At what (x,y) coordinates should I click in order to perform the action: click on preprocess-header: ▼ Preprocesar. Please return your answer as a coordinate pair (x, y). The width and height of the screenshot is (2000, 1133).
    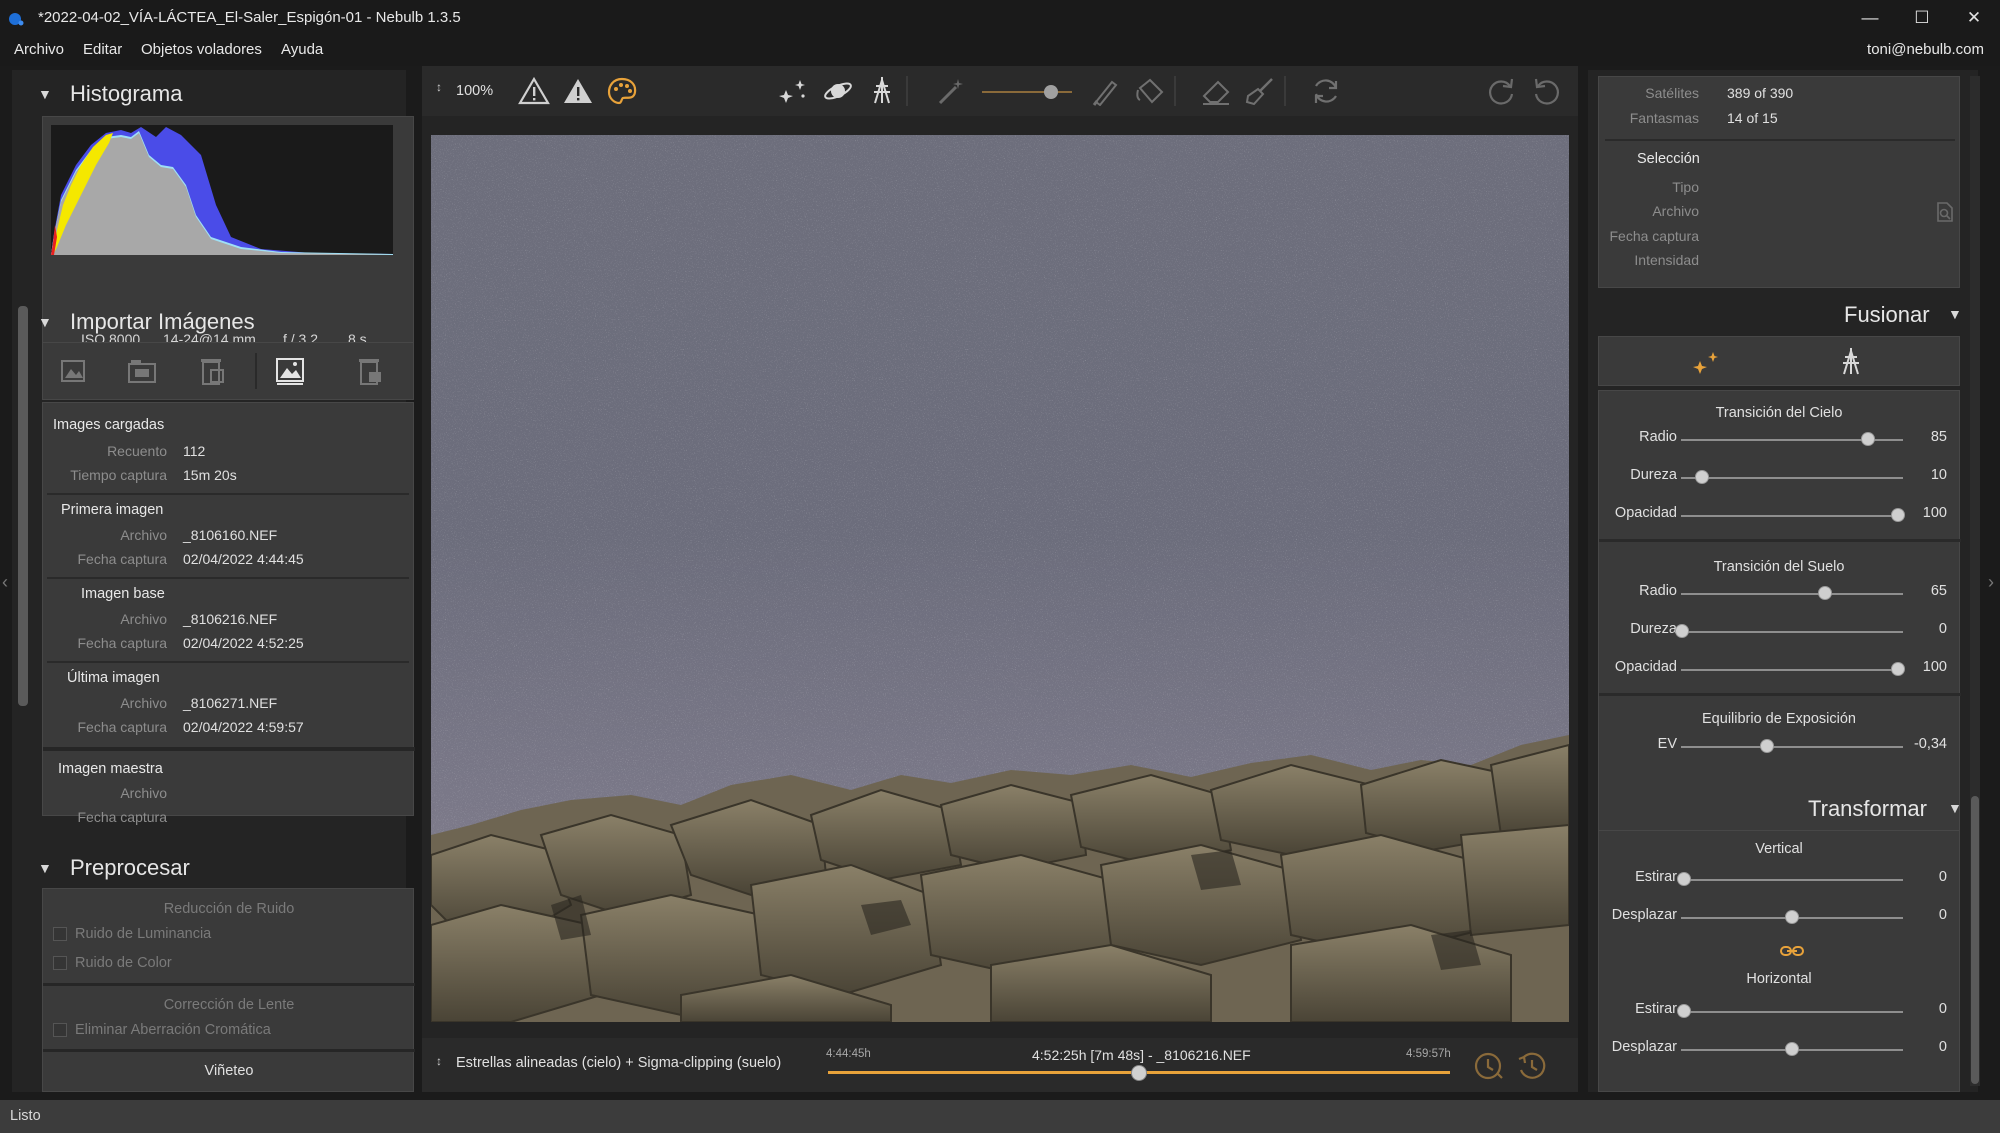
    Looking at the image, I should click on (209, 868).